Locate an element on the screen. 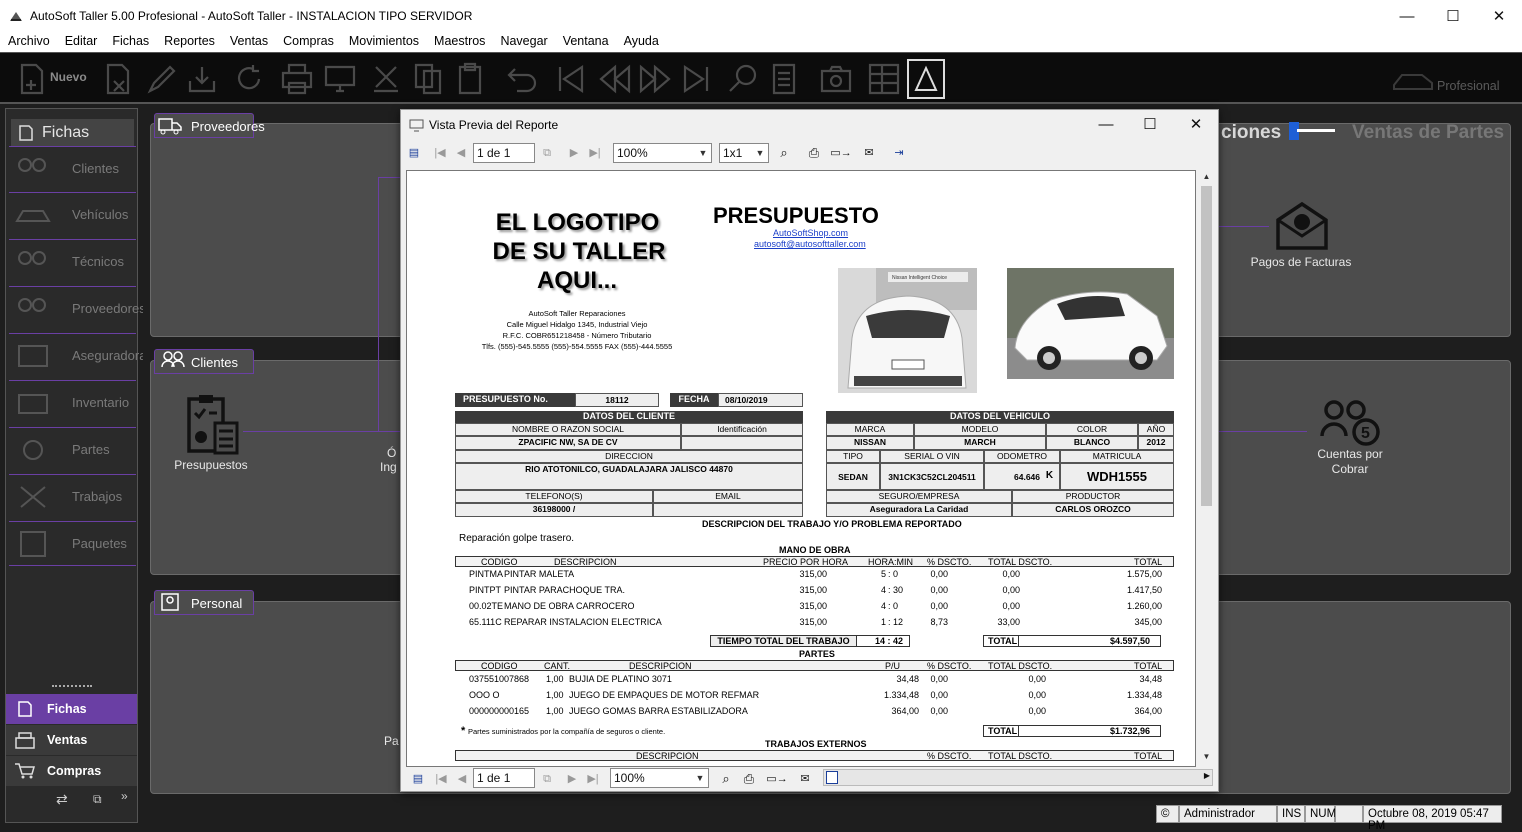 The width and height of the screenshot is (1522, 832). grid-view-icon is located at coordinates (884, 79).